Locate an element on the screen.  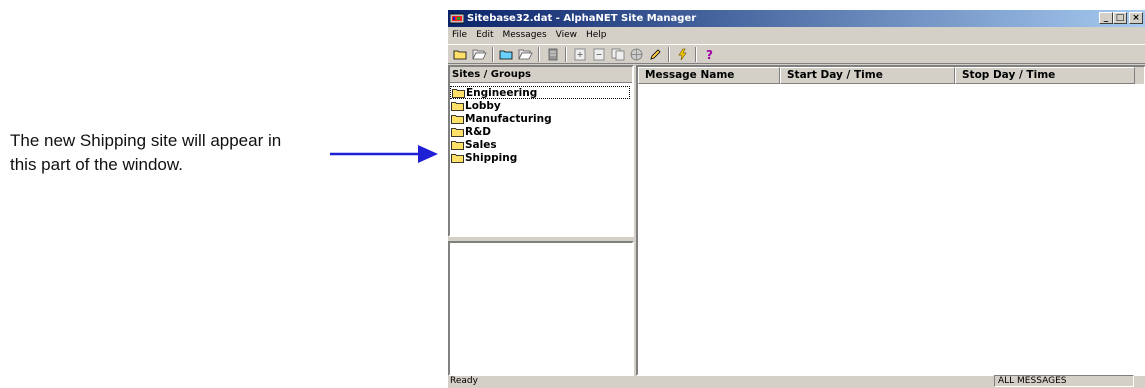
site-engineering: Engineering is located at coordinates (540, 92).